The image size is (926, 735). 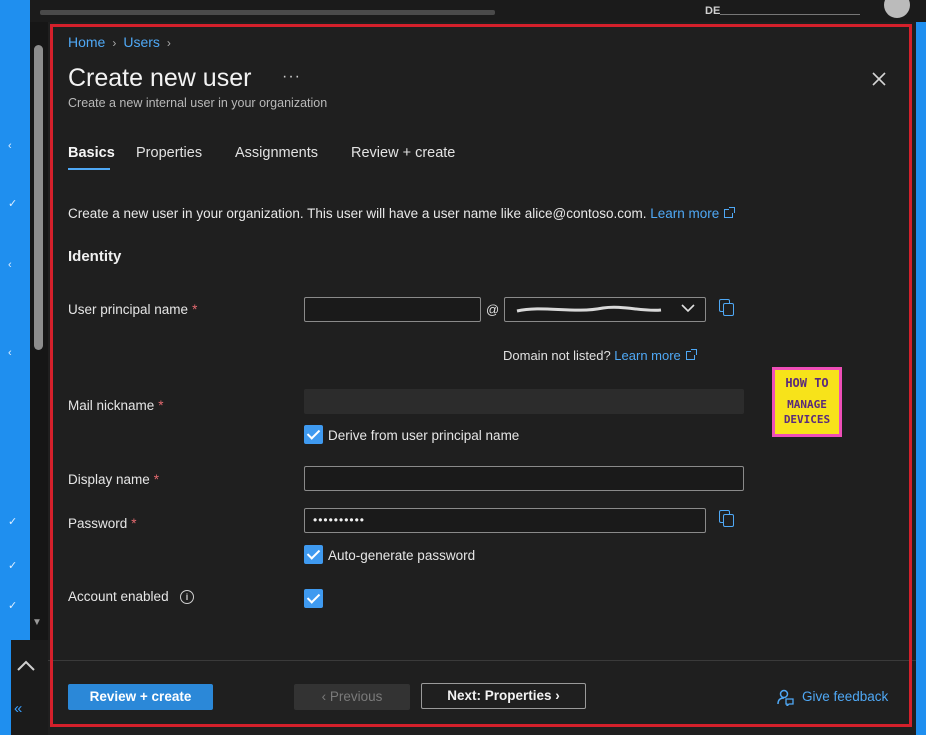 What do you see at coordinates (140, 697) in the screenshot?
I see `review-create-button: Review + create` at bounding box center [140, 697].